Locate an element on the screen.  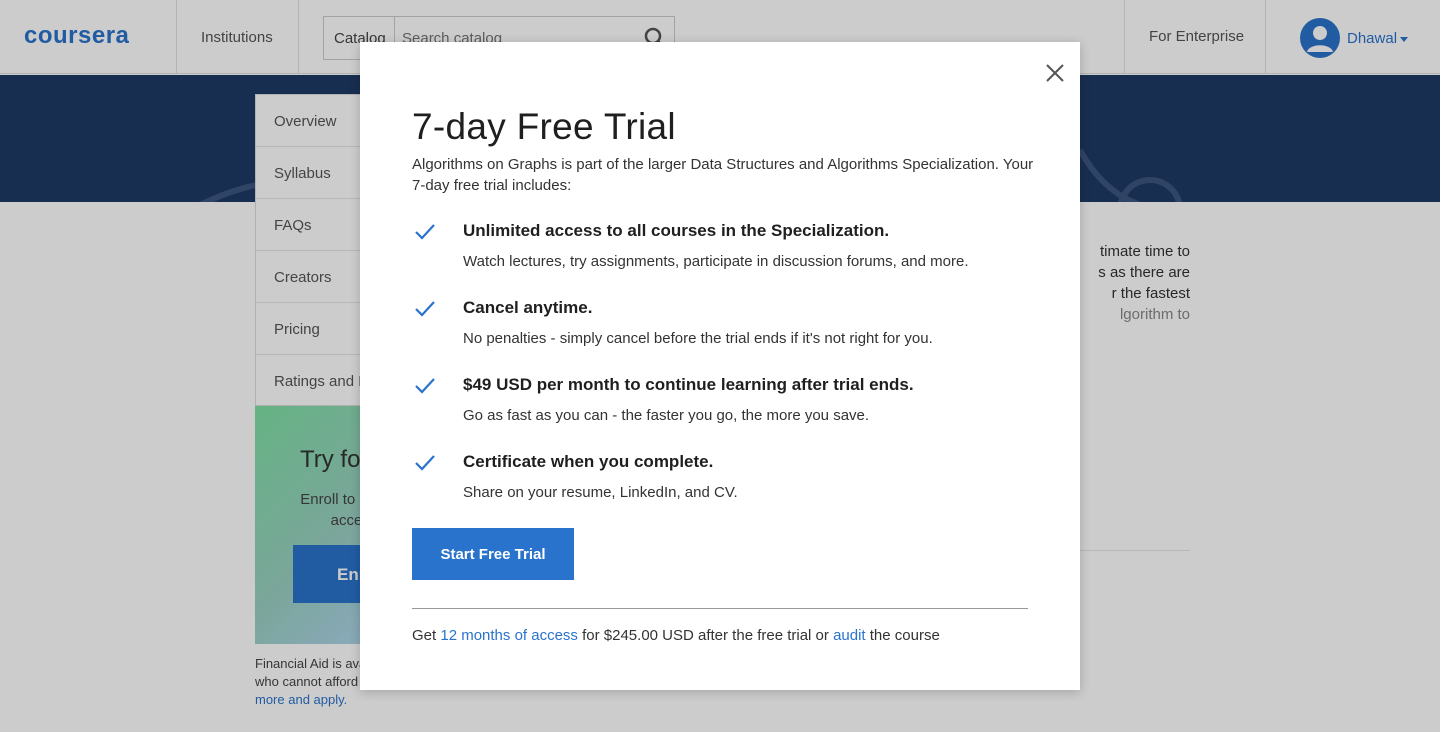
footer-middle: for $245.00 USD after the free trial or is located at coordinates (705, 635).